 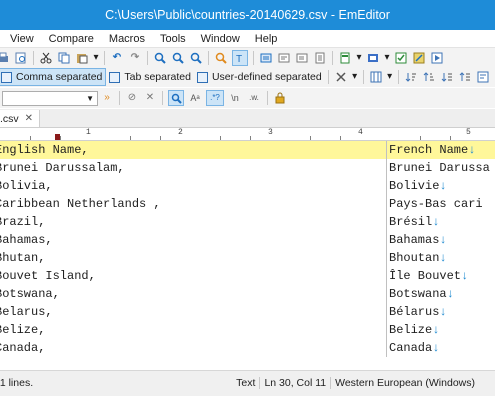 What do you see at coordinates (50, 98) in the screenshot?
I see `find-input: ▼` at bounding box center [50, 98].